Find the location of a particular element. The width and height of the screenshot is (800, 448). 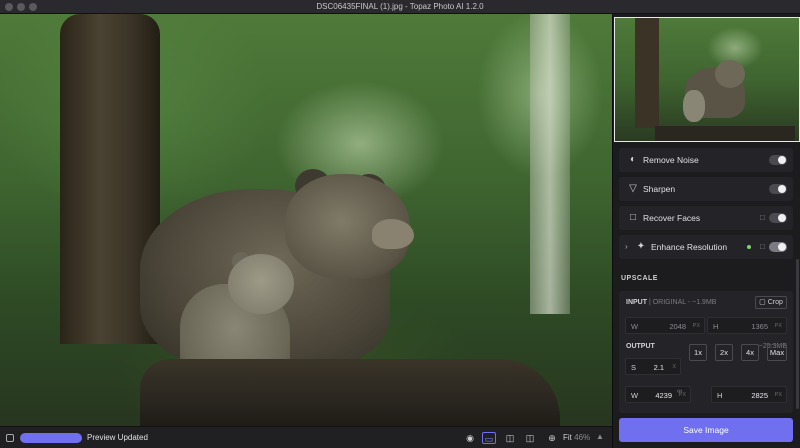

field-key: S is located at coordinates (634, 367).